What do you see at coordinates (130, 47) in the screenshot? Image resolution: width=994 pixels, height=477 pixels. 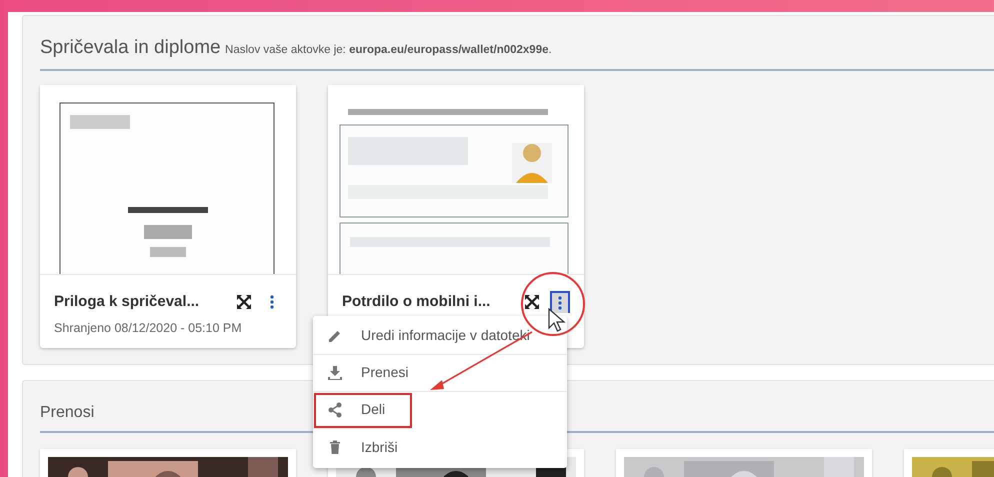 I see `section-title: Spričevala in diplome` at bounding box center [130, 47].